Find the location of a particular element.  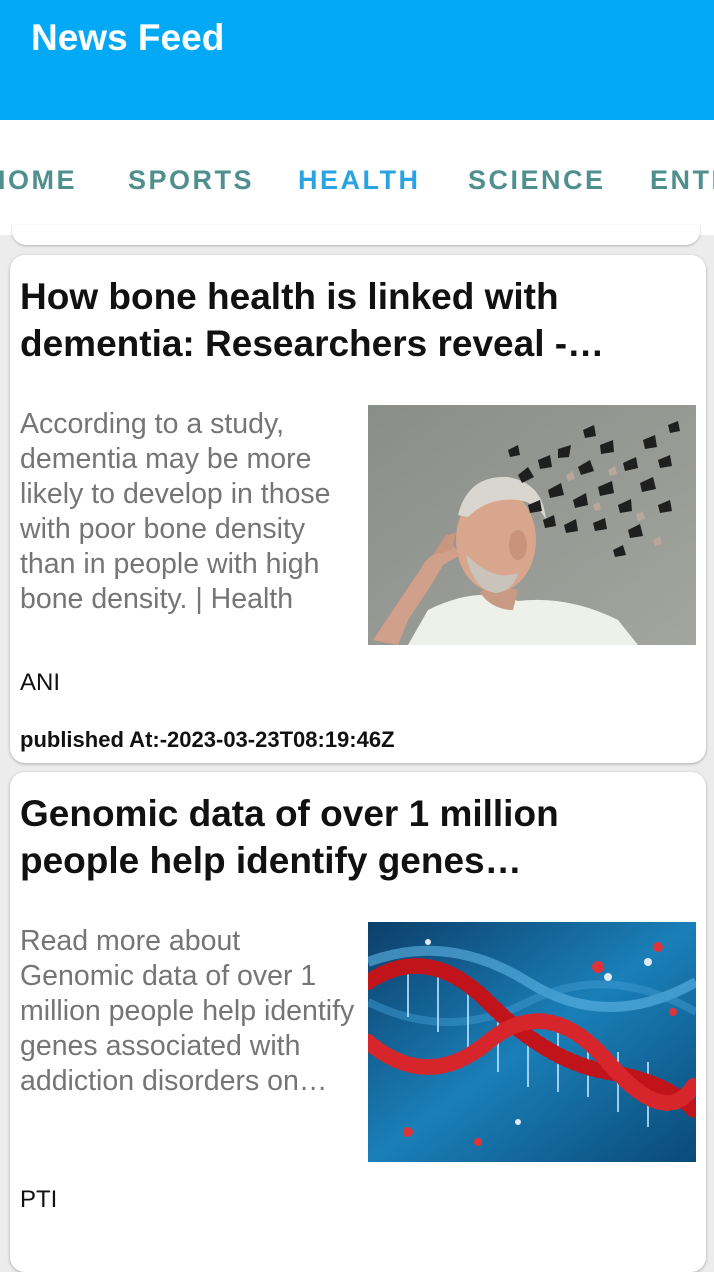

category-tab-bar: HOME SPORTS HEALTH SCIENCE ENTERTAINMENT is located at coordinates (357, 177).